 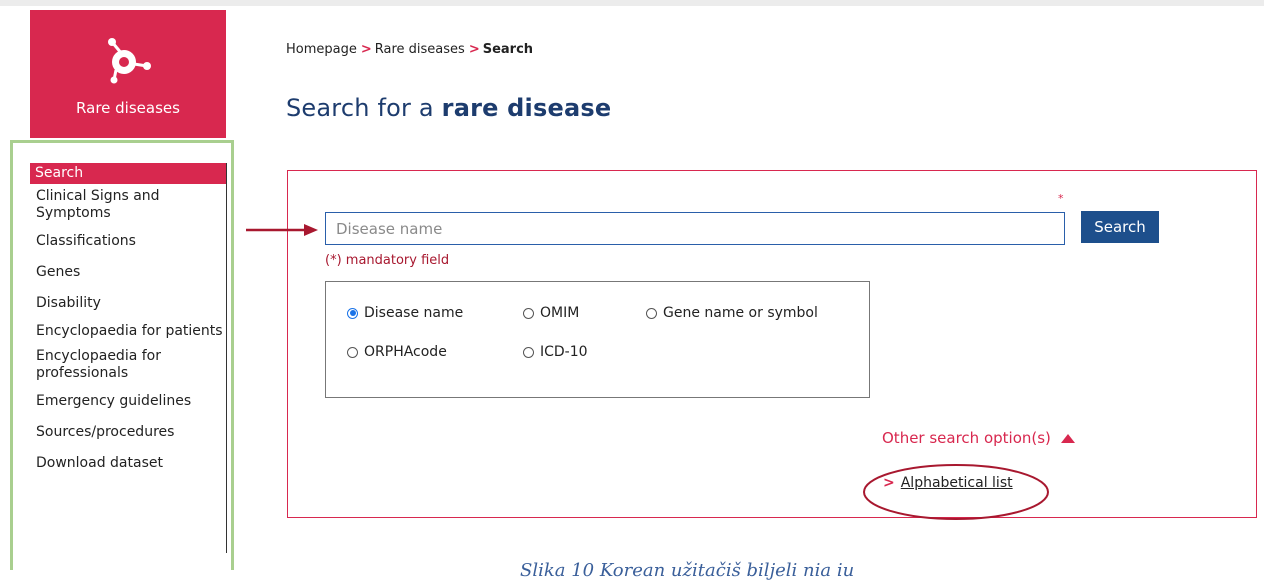 I want to click on sidebar-item-classifications: Classifications, so click(x=128, y=241).